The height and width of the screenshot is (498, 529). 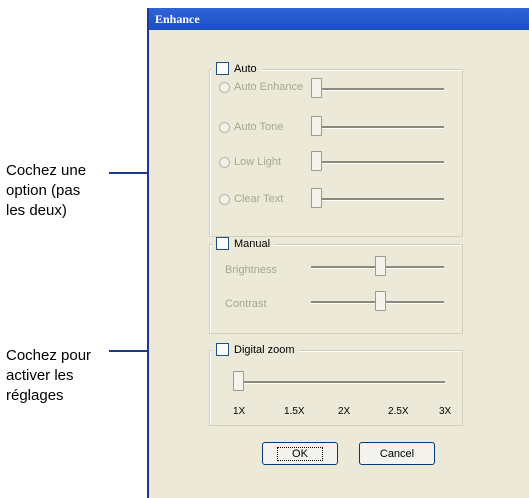 I want to click on brightness-slider, so click(x=380, y=266).